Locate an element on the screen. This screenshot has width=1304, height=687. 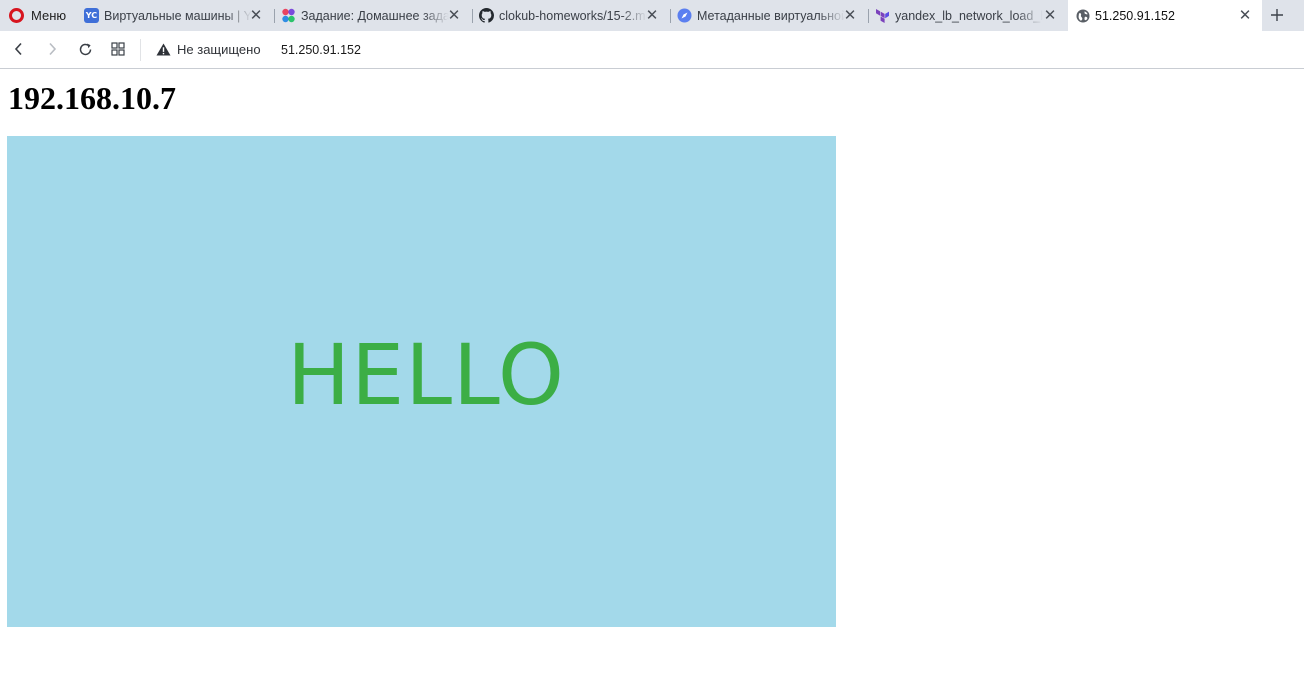
tab-github-homework: clokub-homeworks/15-2.md ✕ is located at coordinates (570, 15).